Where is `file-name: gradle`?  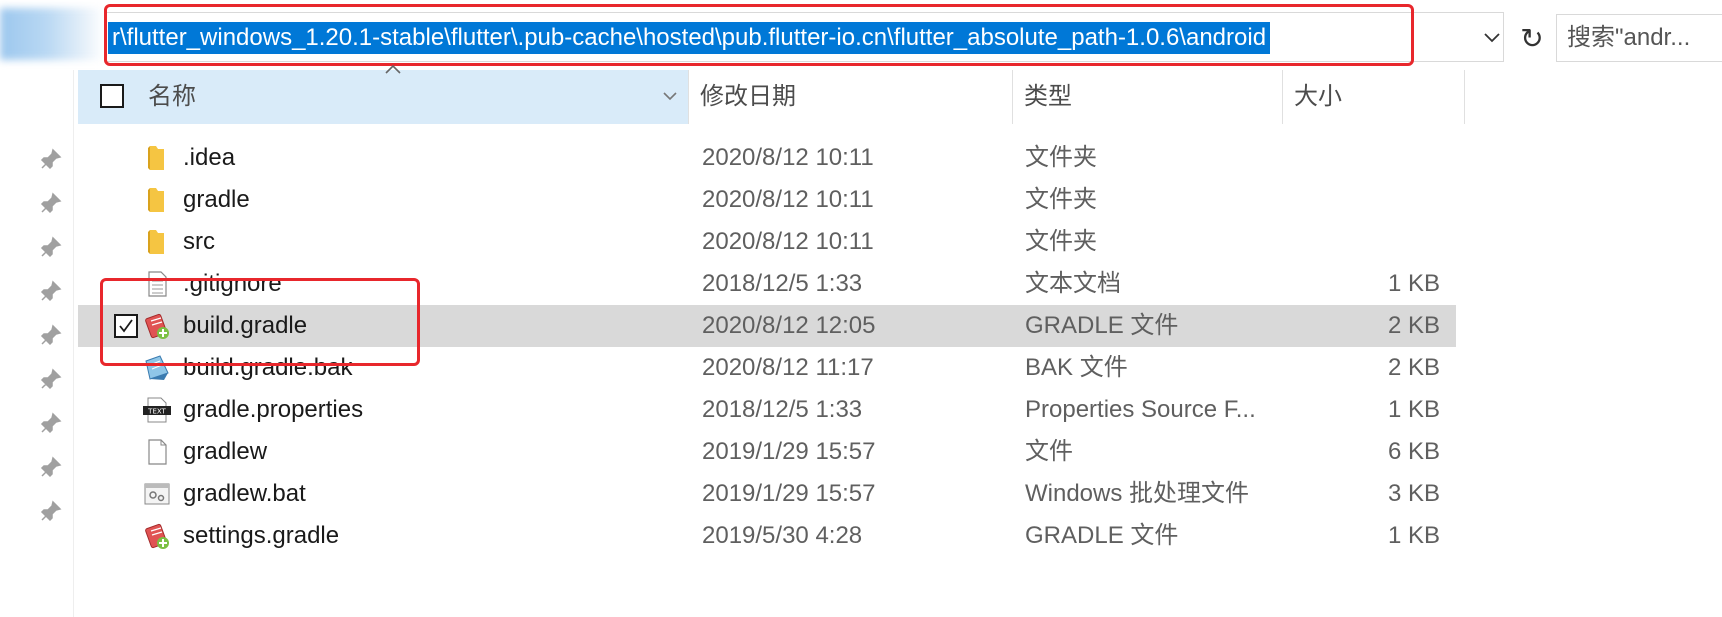
file-name: gradle is located at coordinates (216, 200).